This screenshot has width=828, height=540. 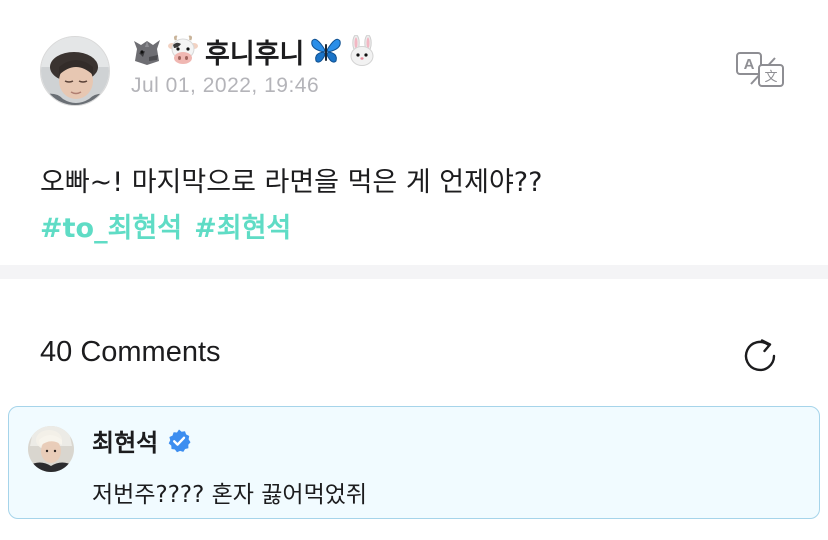 I want to click on post-author-avatar, so click(x=75, y=71).